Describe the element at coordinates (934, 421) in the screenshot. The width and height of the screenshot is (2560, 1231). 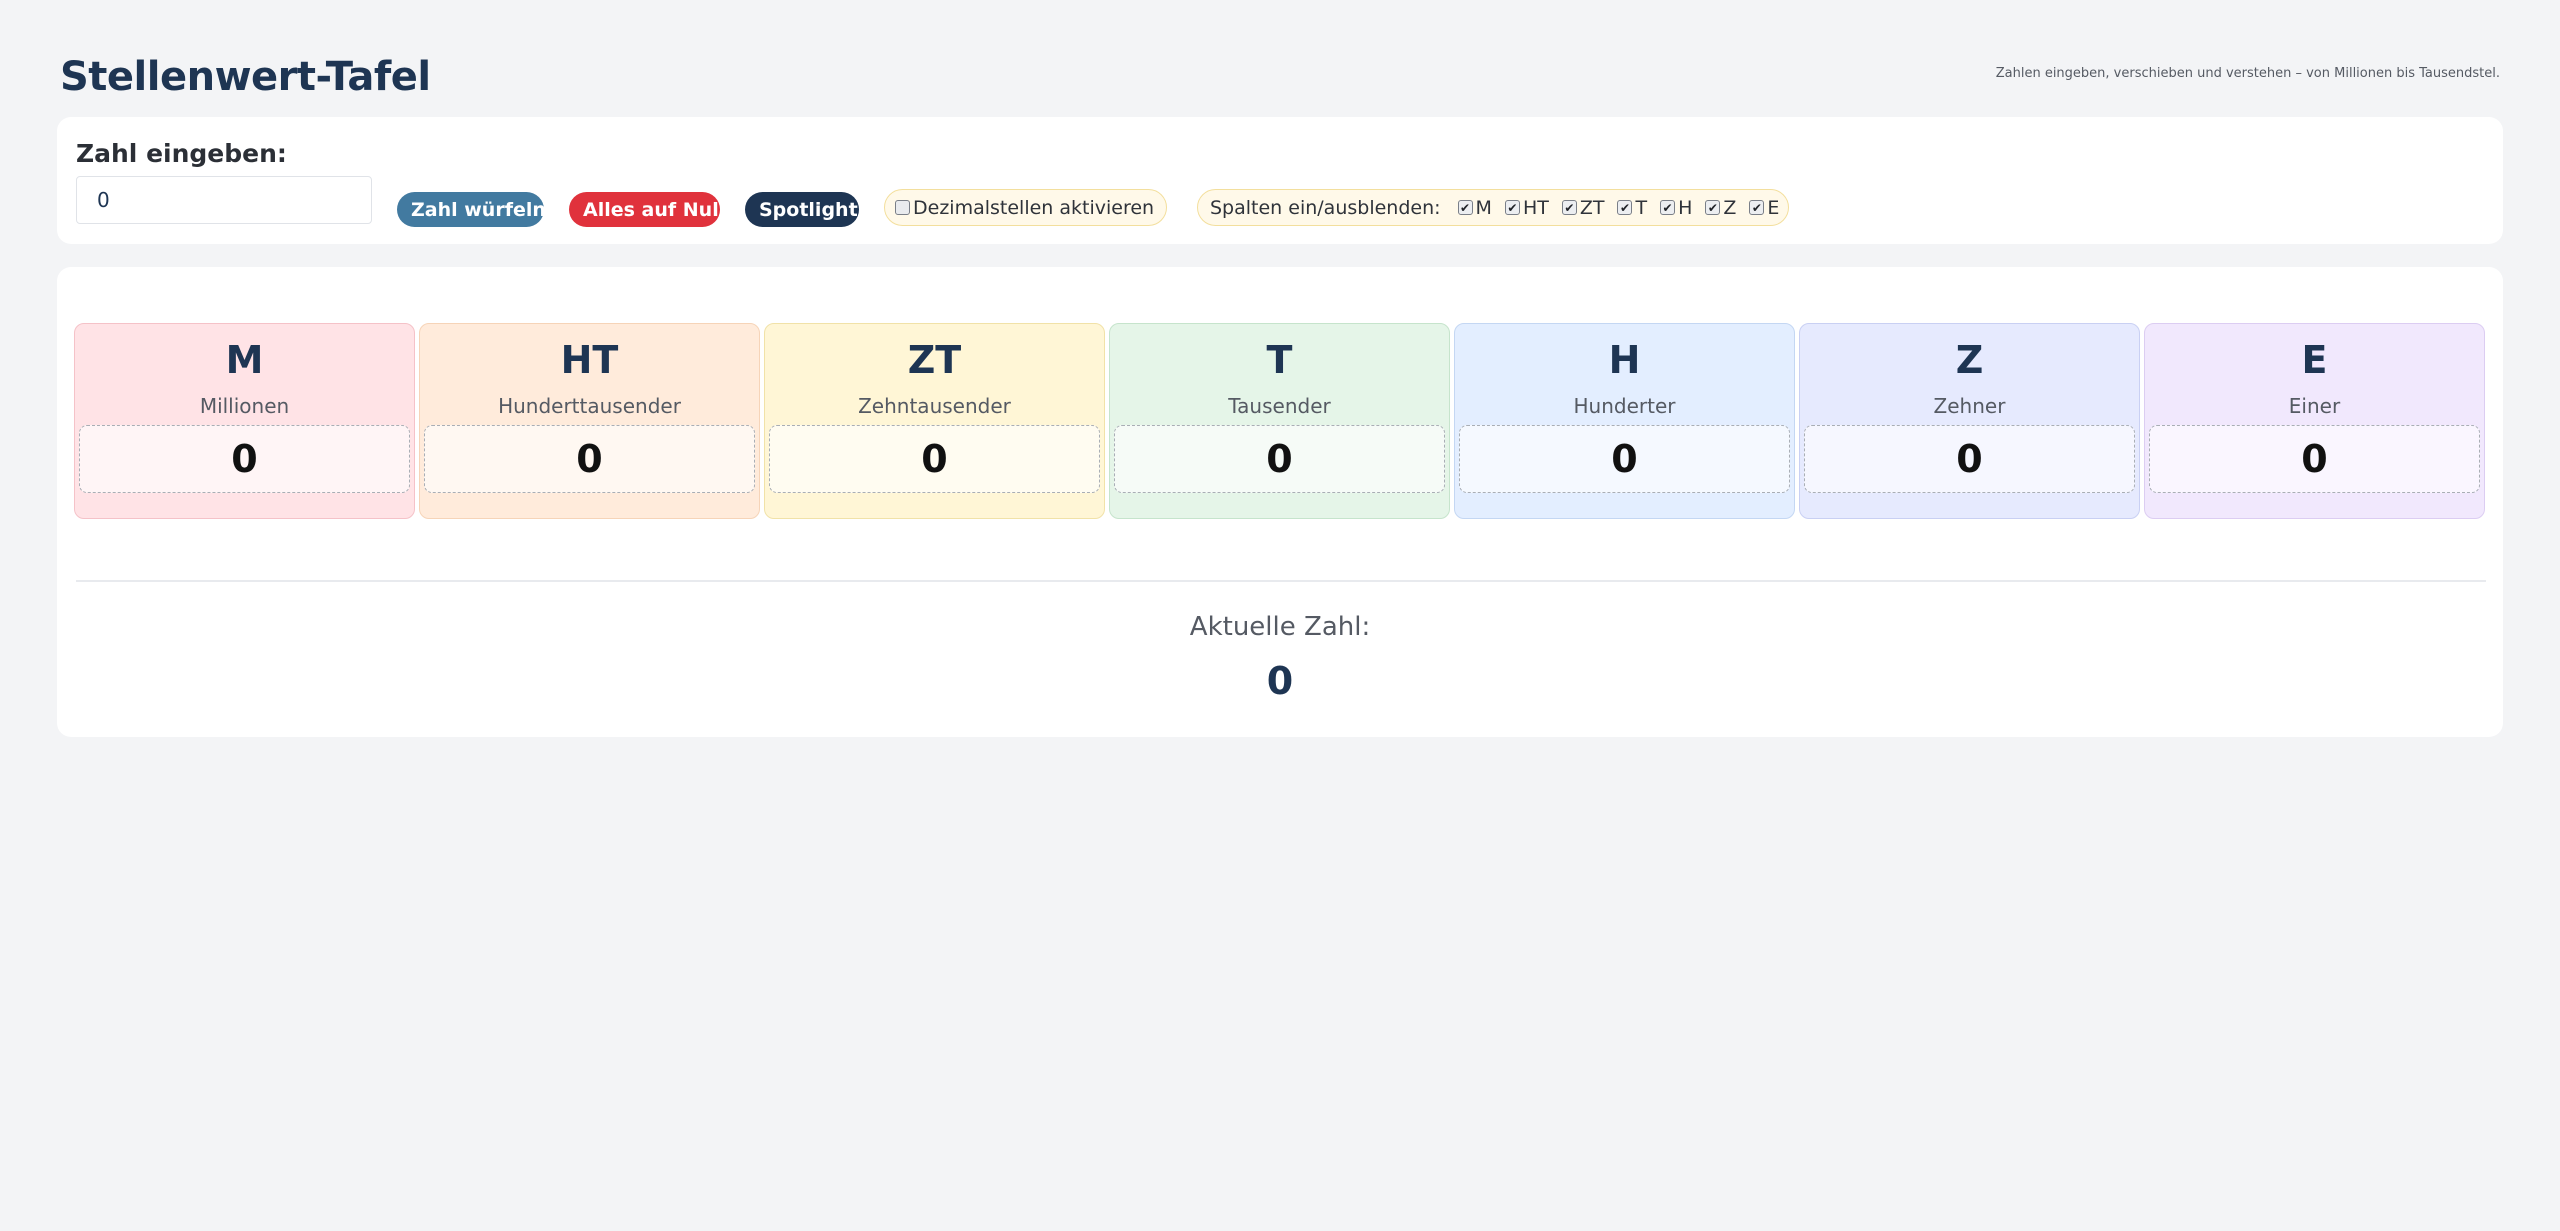
I see `place-column-ten-thousands: ZT Zehntausender 0` at that location.